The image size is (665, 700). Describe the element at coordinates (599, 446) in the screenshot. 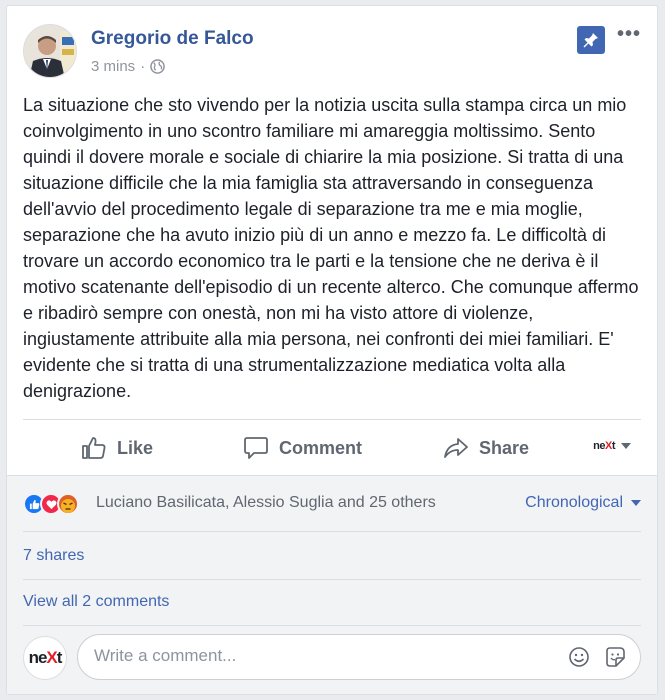

I see `next-logo-ne: ne` at that location.